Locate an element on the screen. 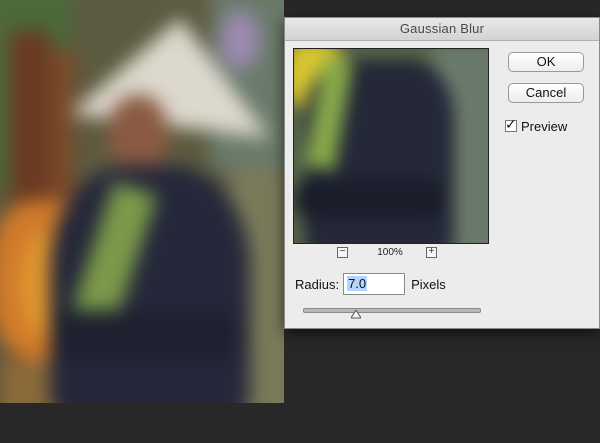 The height and width of the screenshot is (443, 600). cancel-button: Cancel is located at coordinates (546, 93).